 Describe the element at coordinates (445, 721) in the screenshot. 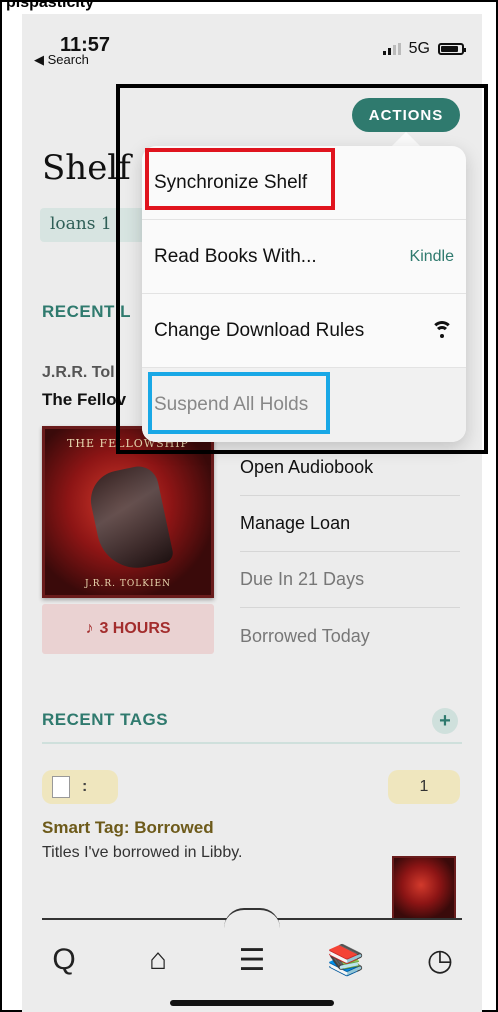

I see `add-tag-button: +` at that location.